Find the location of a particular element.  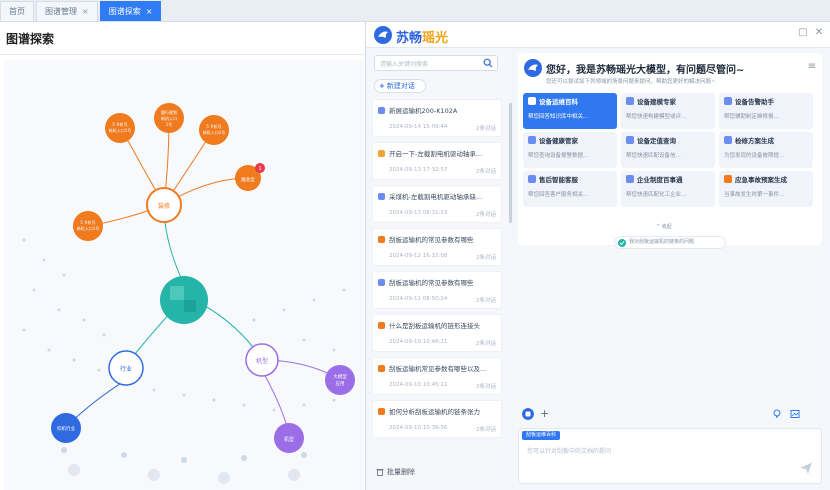

health-icon is located at coordinates (532, 140).